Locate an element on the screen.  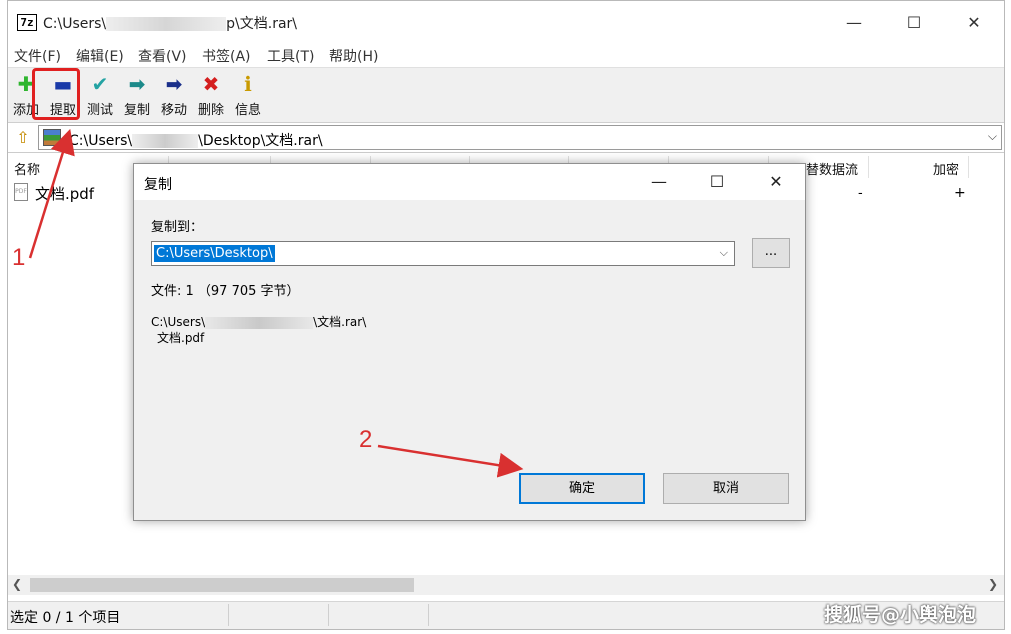
step-number-2: 2 is located at coordinates (366, 439).